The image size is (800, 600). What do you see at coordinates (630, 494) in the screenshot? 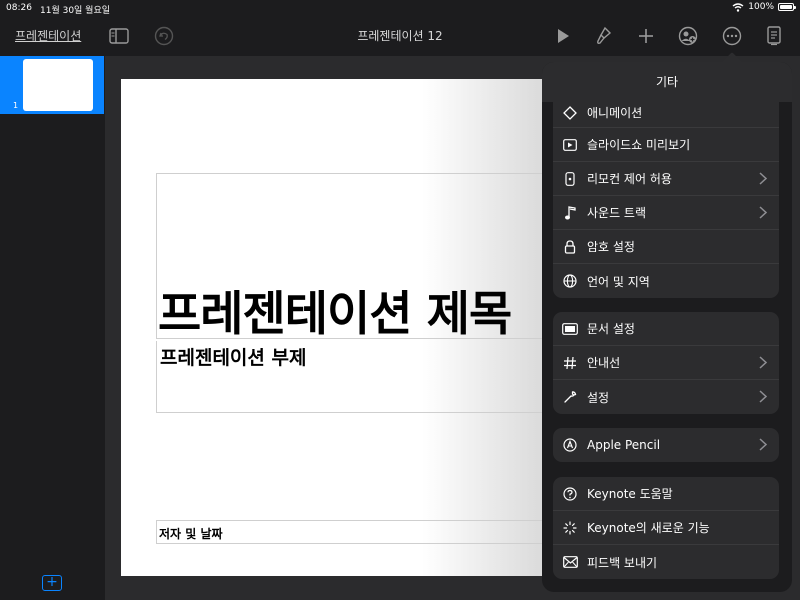
I see `menu-item-label: Keynote 도움말` at bounding box center [630, 494].